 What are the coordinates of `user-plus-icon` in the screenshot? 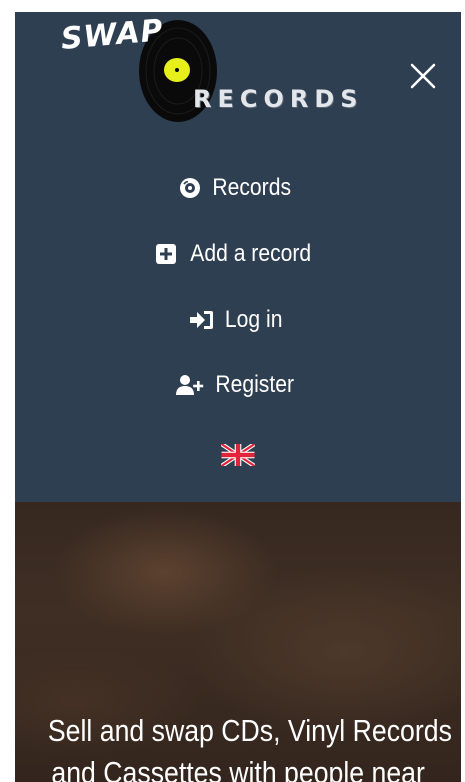 It's located at (190, 385).